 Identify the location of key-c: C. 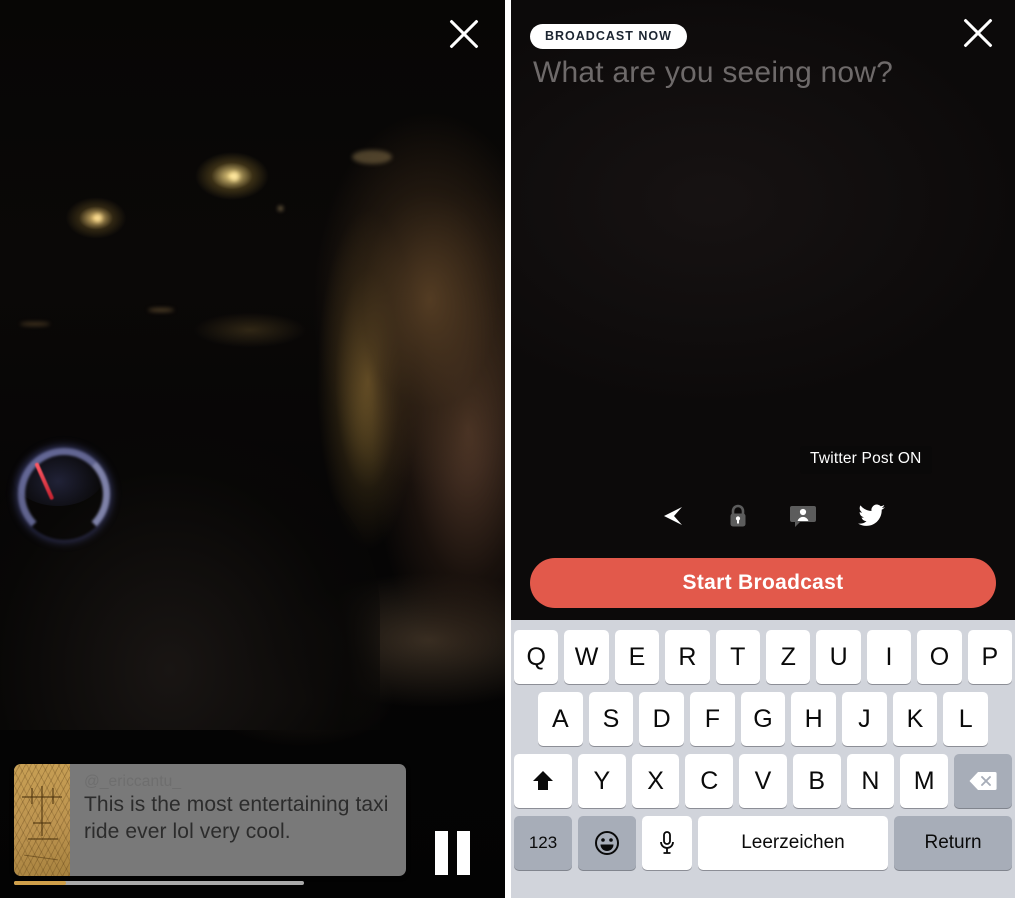
(709, 781).